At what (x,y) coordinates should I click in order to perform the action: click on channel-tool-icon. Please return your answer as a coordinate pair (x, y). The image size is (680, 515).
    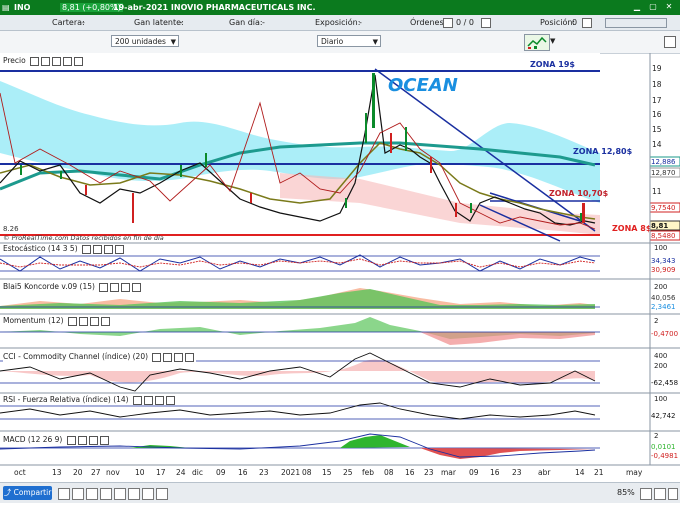
    Looking at the image, I should click on (134, 494).